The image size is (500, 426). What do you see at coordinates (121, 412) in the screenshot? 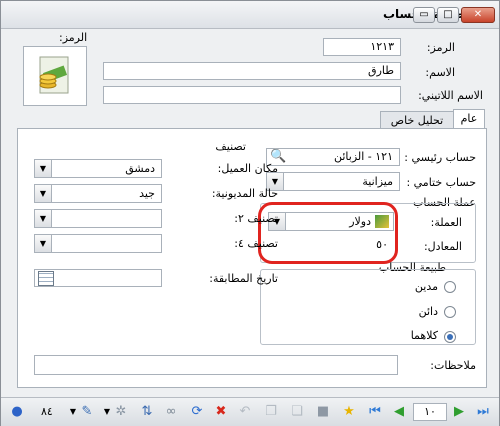
I see `settings-icon: ✲` at bounding box center [121, 412].